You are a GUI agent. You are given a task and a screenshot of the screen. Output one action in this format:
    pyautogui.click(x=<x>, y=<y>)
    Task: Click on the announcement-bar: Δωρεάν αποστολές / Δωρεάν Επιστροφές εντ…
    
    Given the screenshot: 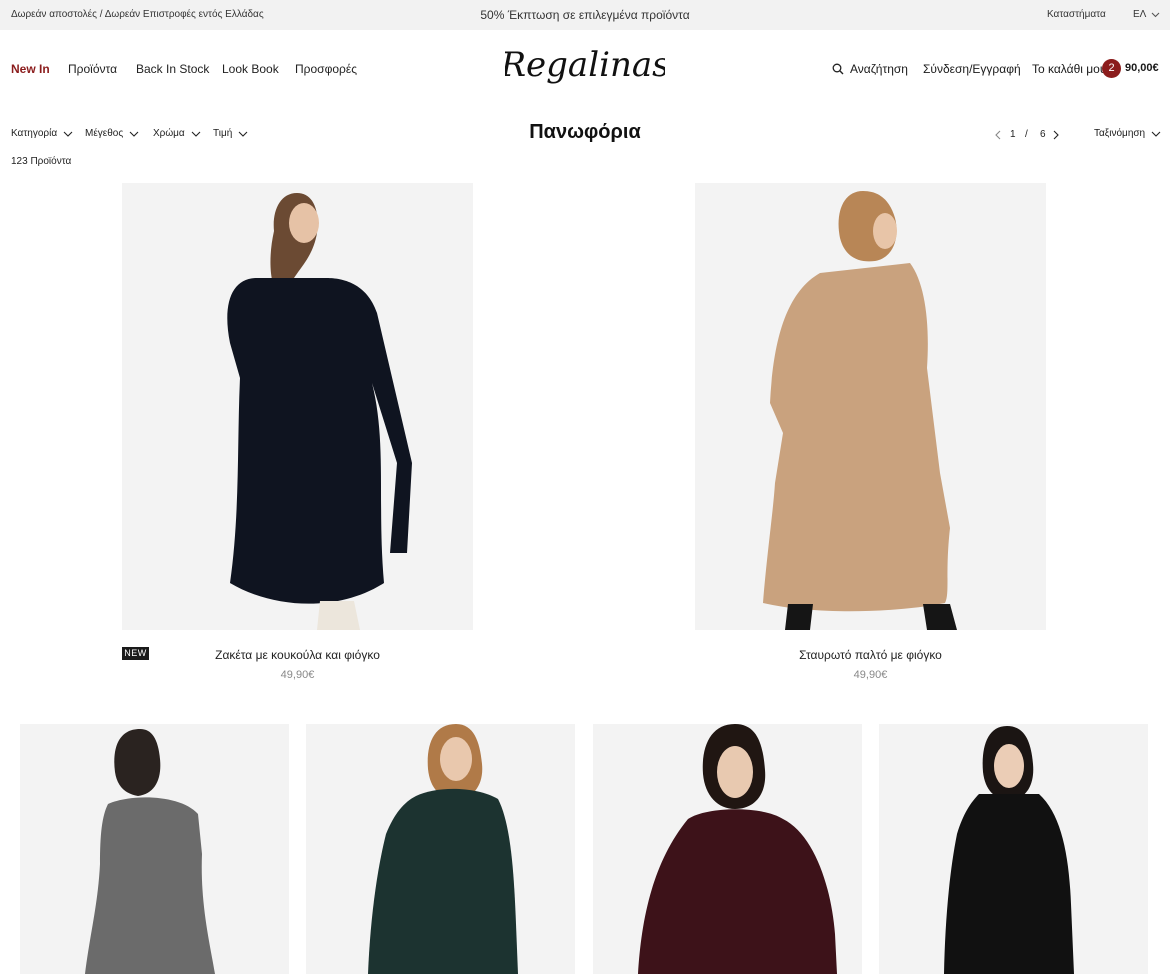 What is the action you would take?
    pyautogui.click(x=585, y=15)
    